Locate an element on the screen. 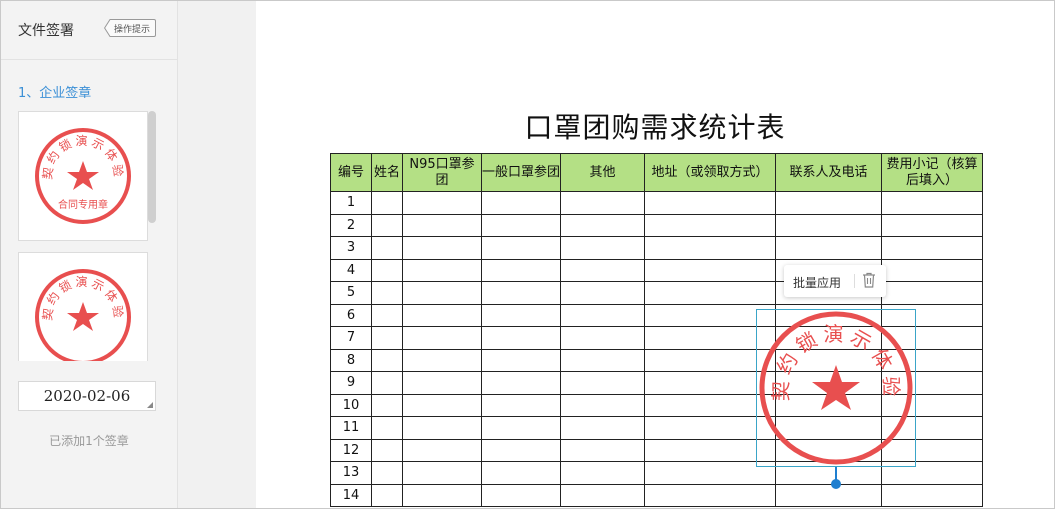  batch-apply-button: 批量应用 is located at coordinates (817, 282).